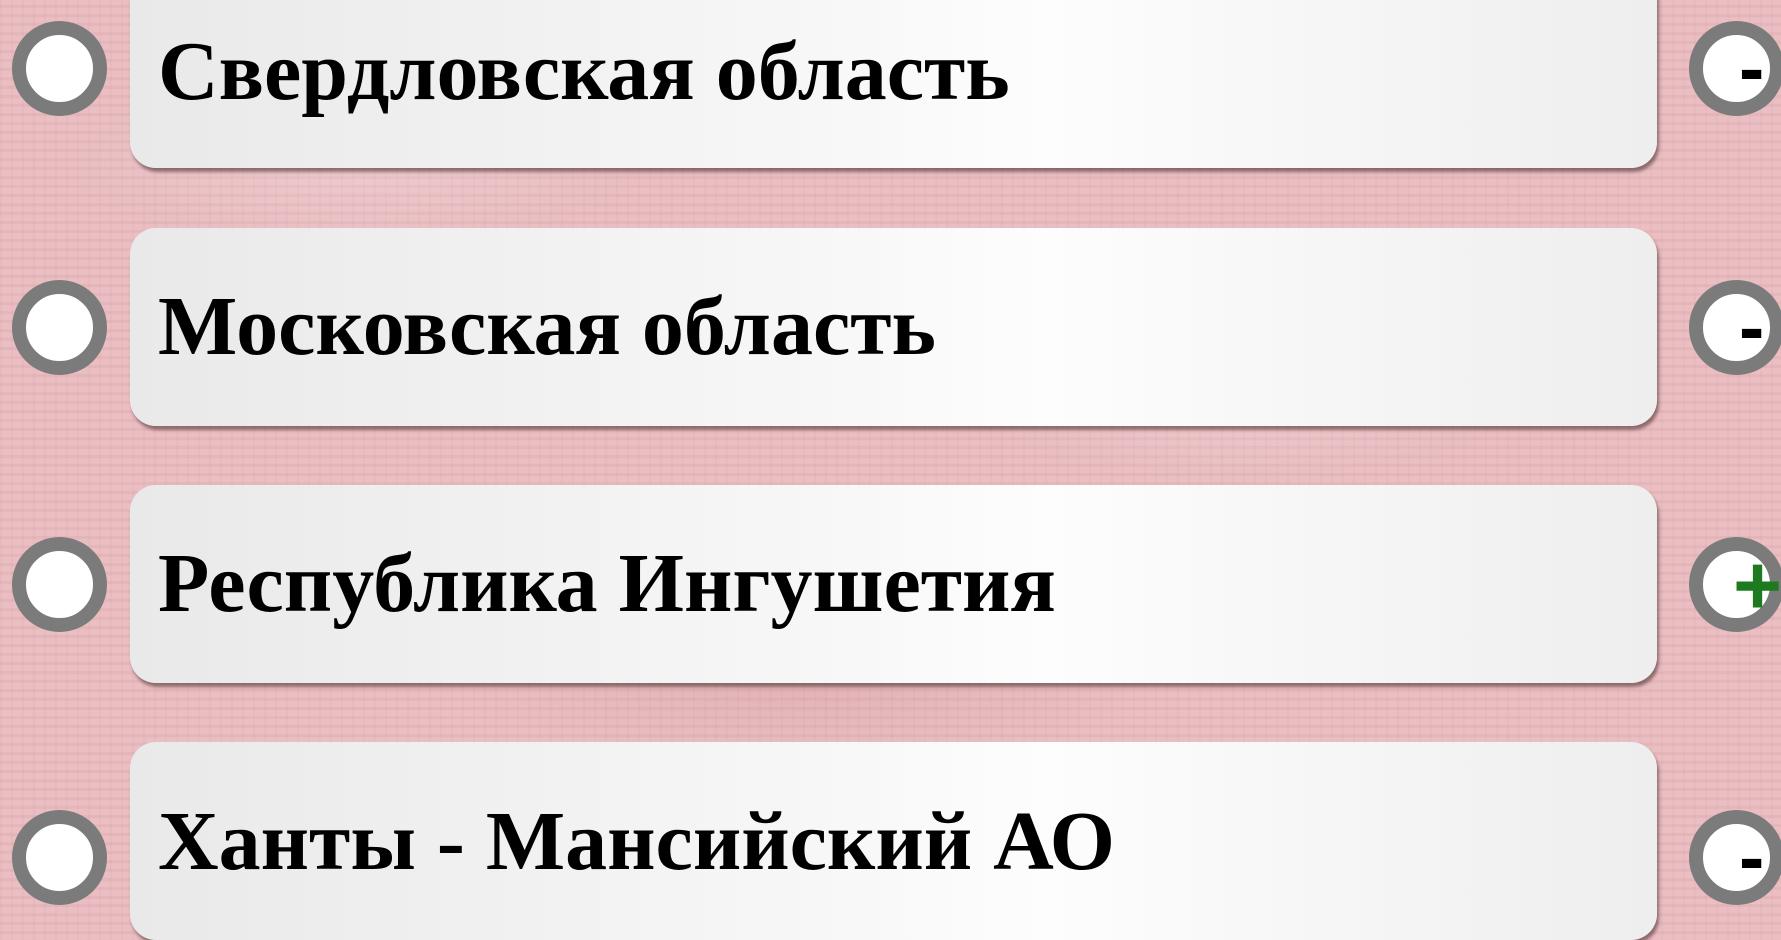  What do you see at coordinates (607, 583) in the screenshot?
I see `answer-label-option-3: Республика Ингушетия` at bounding box center [607, 583].